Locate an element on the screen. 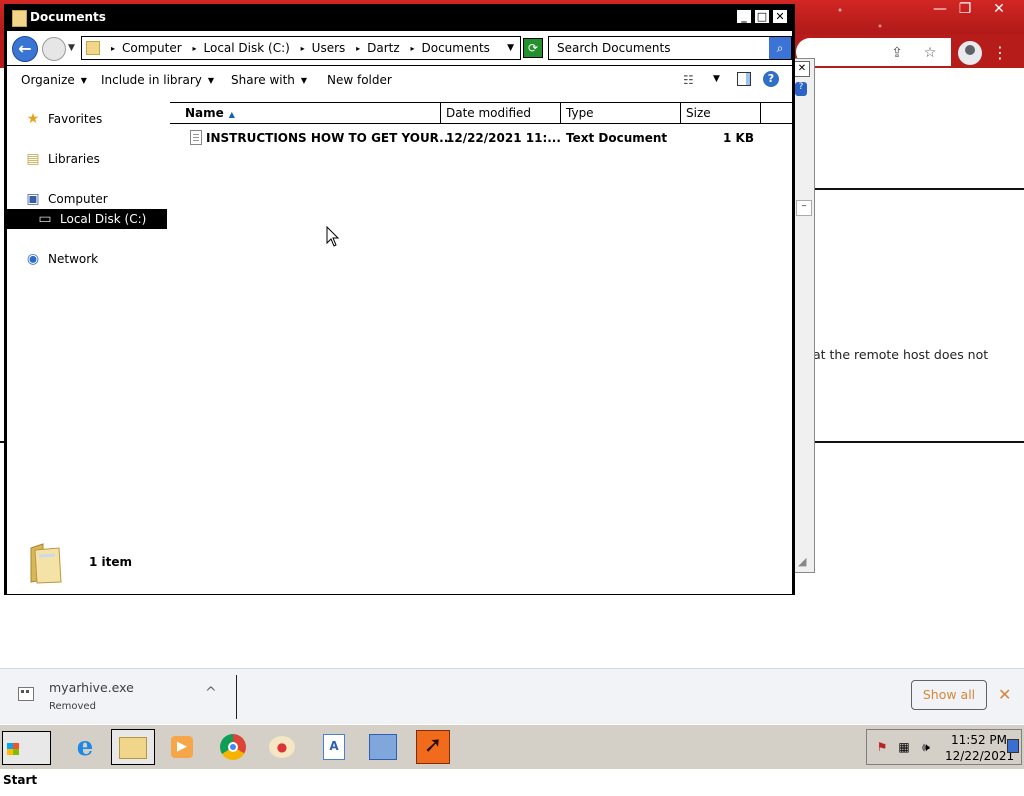  column-headers: Name ▲ Date modified Type Size is located at coordinates (481, 113).